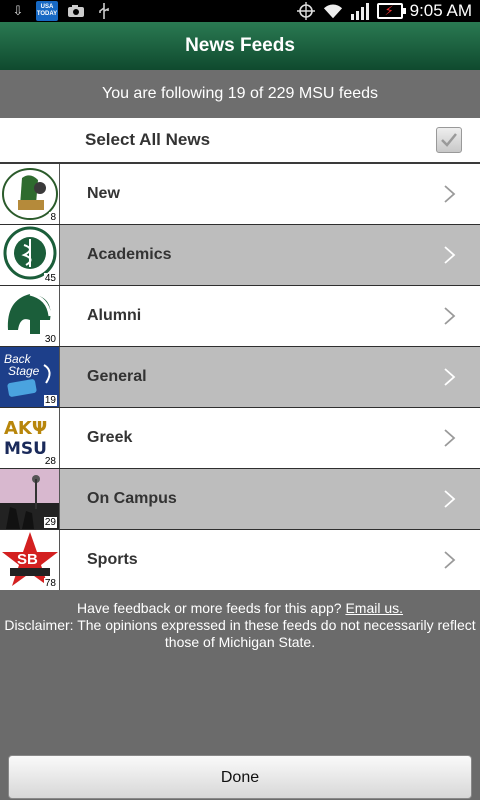 The height and width of the screenshot is (800, 480). I want to click on feed-count: 19, so click(50, 400).